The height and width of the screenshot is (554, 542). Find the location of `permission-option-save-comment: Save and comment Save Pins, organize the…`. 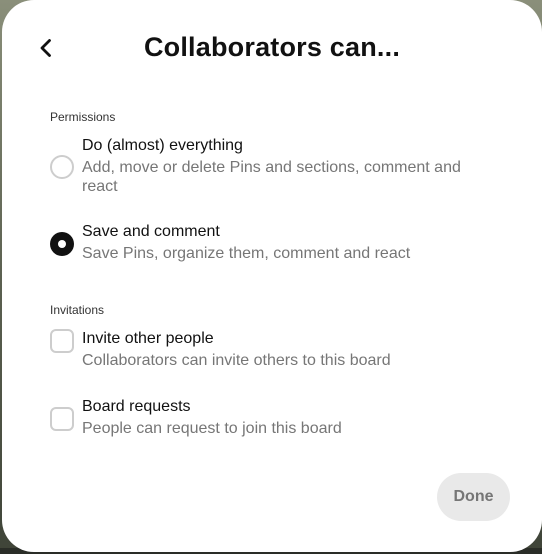

permission-option-save-comment: Save and comment Save Pins, organize the… is located at coordinates (270, 243).